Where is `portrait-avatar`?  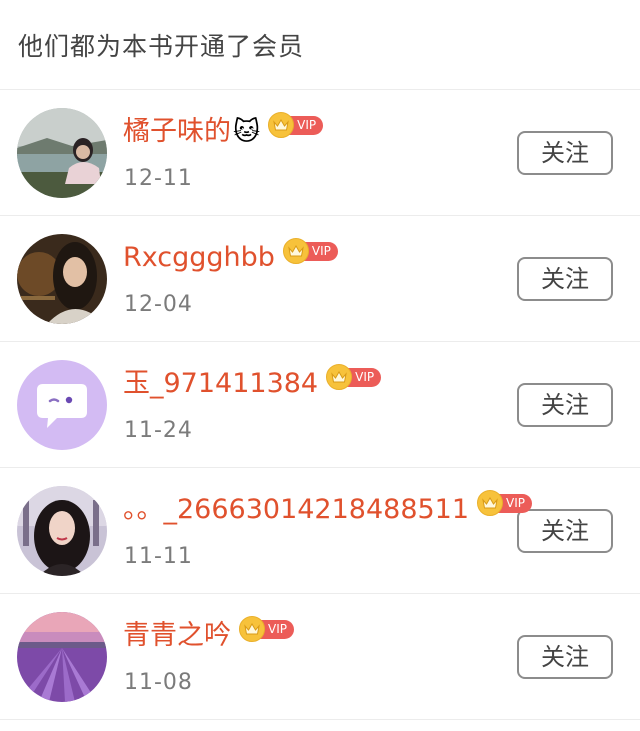 portrait-avatar is located at coordinates (62, 279).